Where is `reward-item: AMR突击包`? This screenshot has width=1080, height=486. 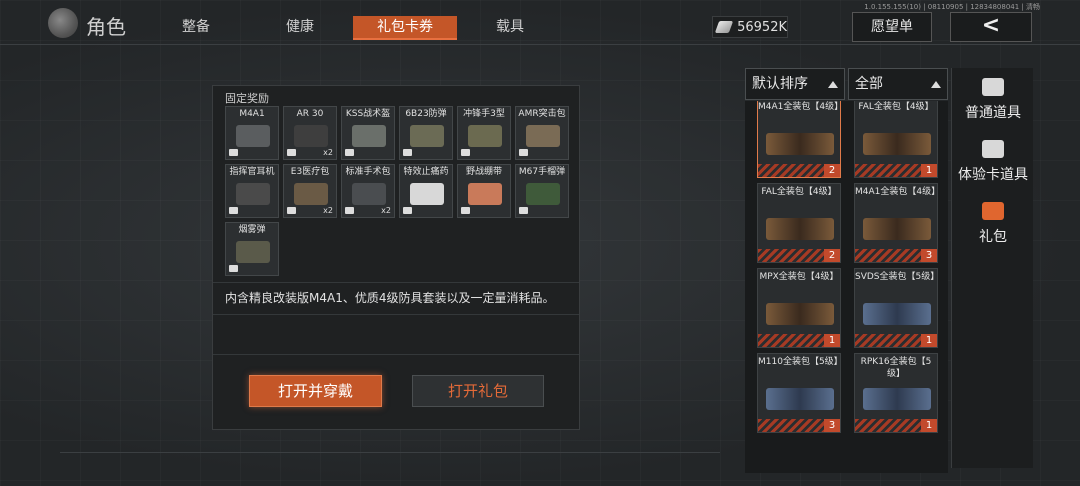
reward-item: AMR突击包 is located at coordinates (542, 133).